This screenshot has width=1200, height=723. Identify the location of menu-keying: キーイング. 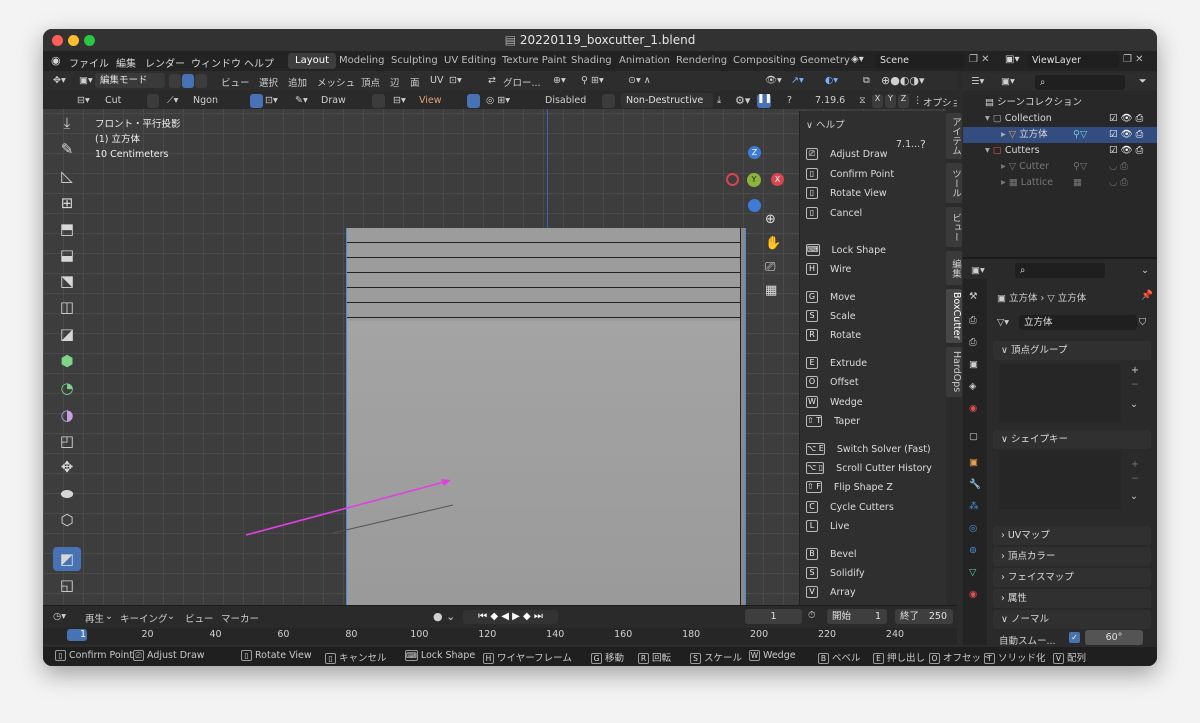
(144, 618).